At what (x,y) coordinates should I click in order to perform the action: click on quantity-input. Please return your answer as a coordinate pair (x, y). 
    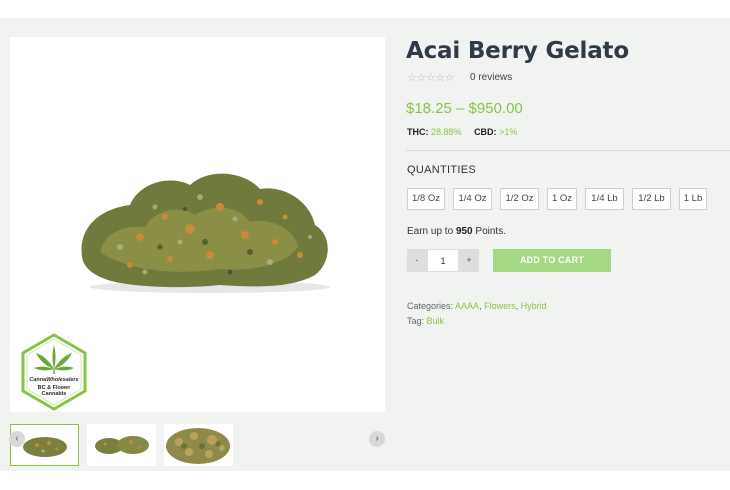
    Looking at the image, I should click on (443, 260).